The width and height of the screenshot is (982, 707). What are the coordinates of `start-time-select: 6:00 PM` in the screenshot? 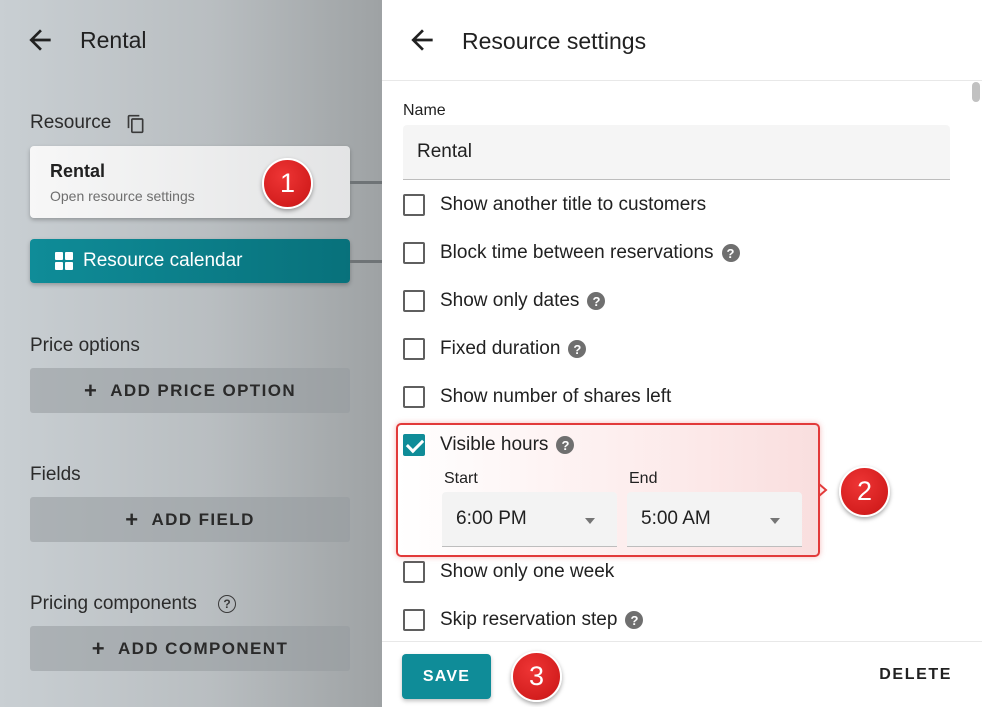 It's located at (529, 519).